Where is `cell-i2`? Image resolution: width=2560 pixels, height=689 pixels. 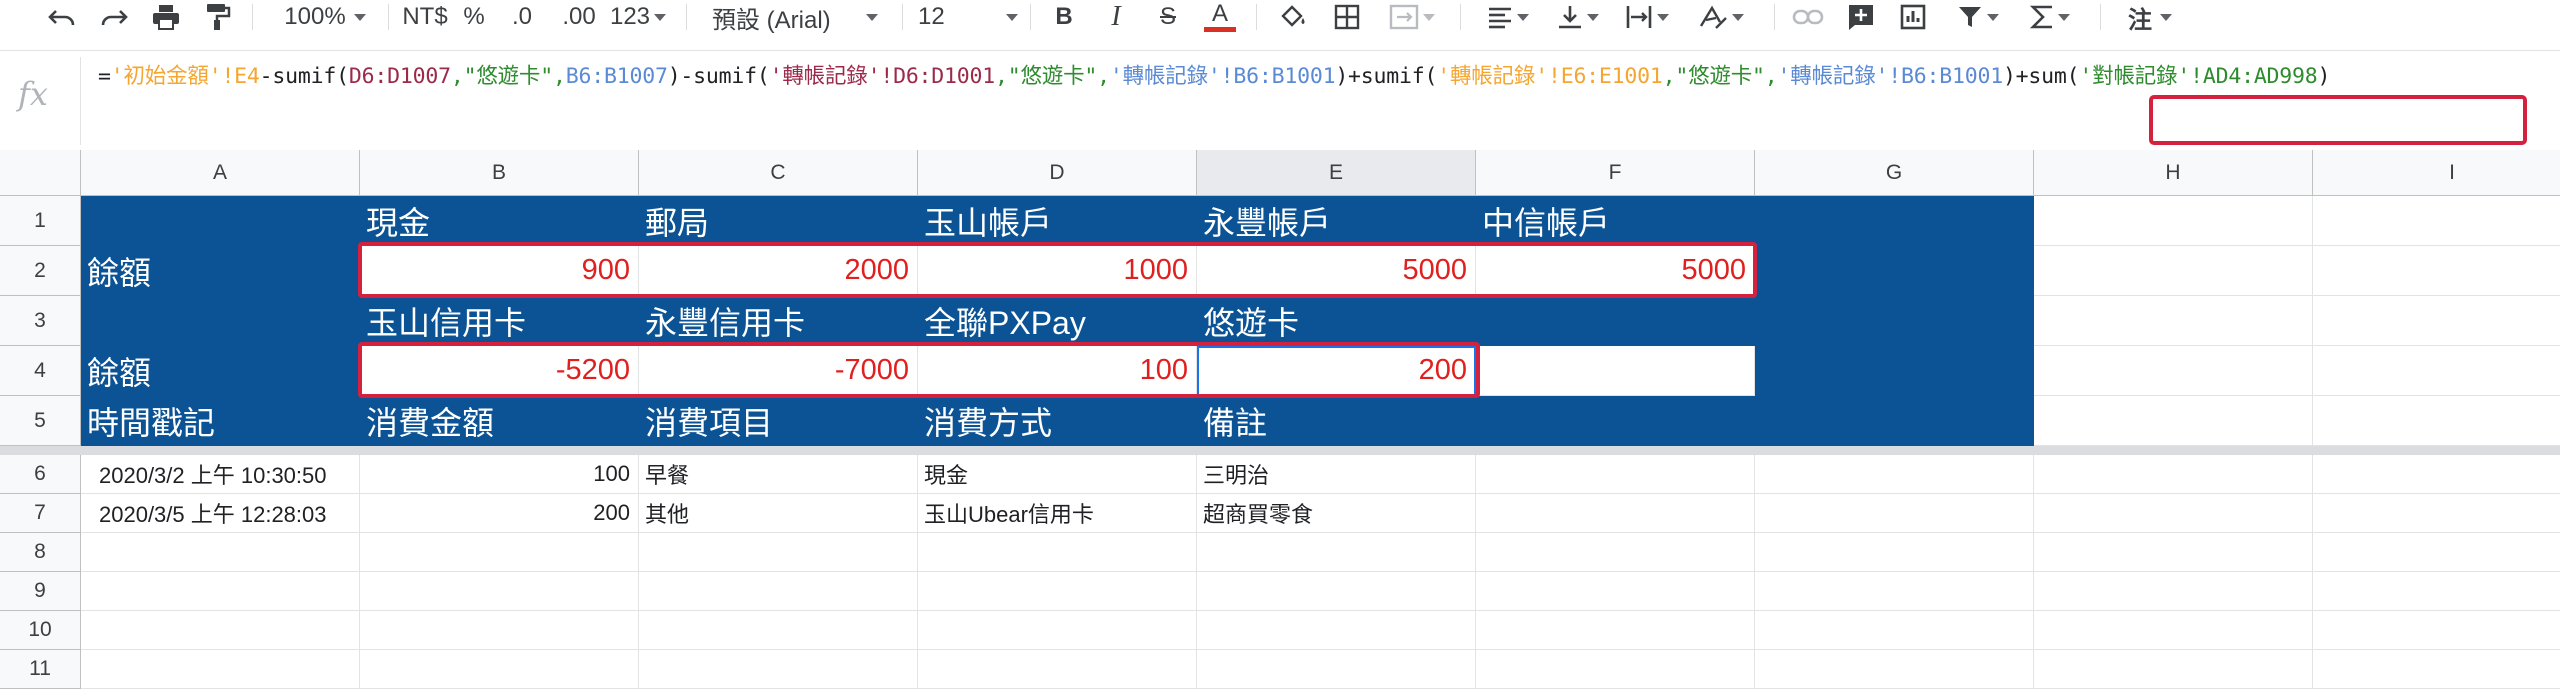 cell-i2 is located at coordinates (2436, 271).